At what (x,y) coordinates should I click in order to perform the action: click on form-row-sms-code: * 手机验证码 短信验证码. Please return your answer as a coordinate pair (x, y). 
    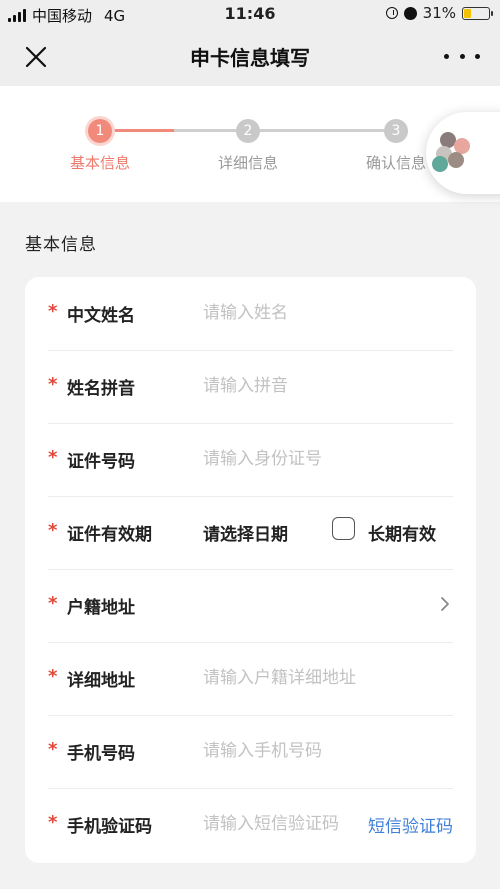
    Looking at the image, I should click on (250, 824).